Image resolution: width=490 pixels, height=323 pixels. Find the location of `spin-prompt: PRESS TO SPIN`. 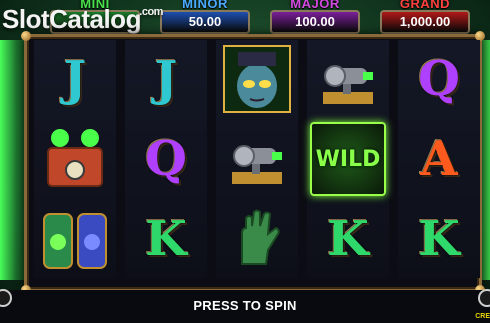

spin-prompt: PRESS TO SPIN is located at coordinates (245, 305).